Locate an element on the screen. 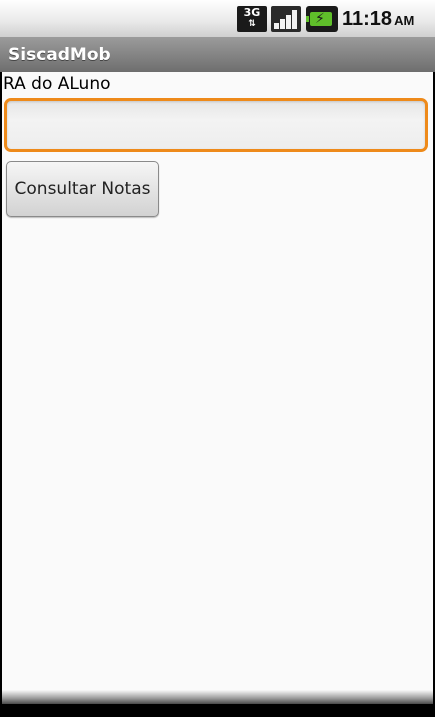  battery-charging-icon: ⚡ is located at coordinates (322, 19).